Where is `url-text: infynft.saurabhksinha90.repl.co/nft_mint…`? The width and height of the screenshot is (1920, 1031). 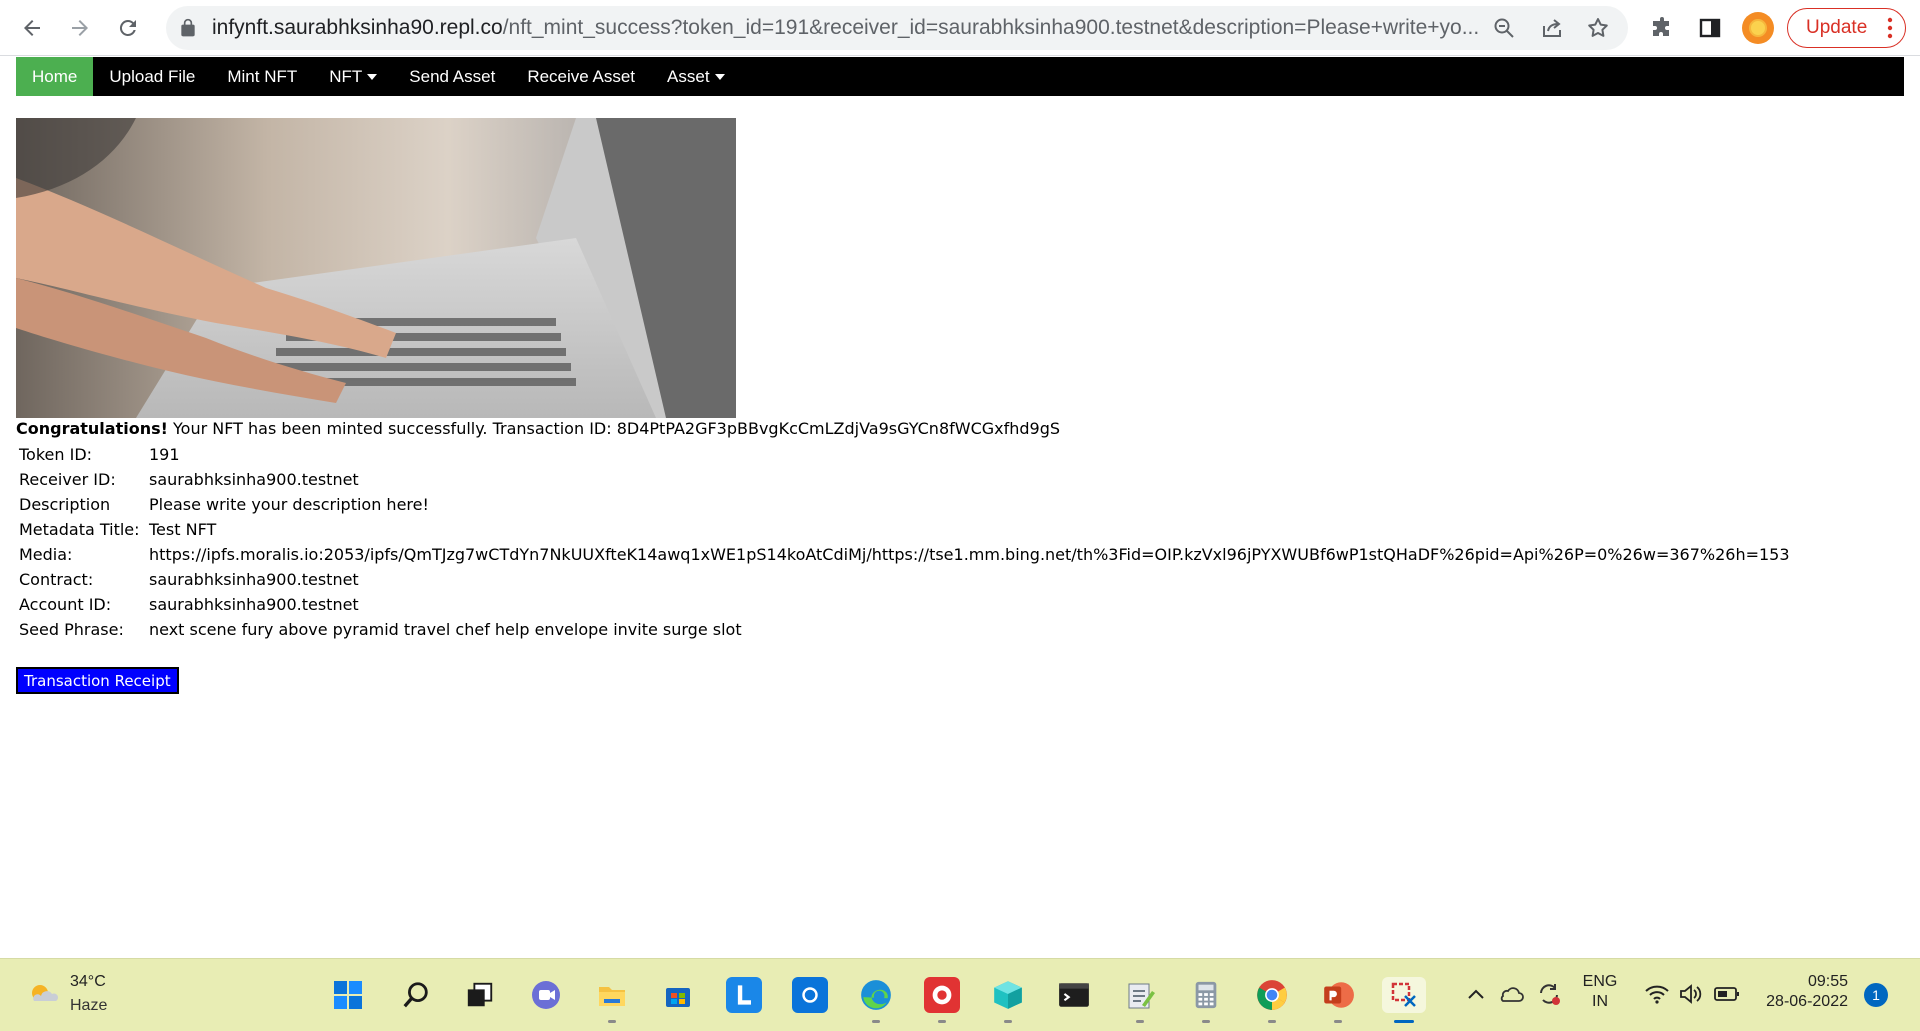
url-text: infynft.saurabhksinha90.repl.co/nft_mint… is located at coordinates (862, 28).